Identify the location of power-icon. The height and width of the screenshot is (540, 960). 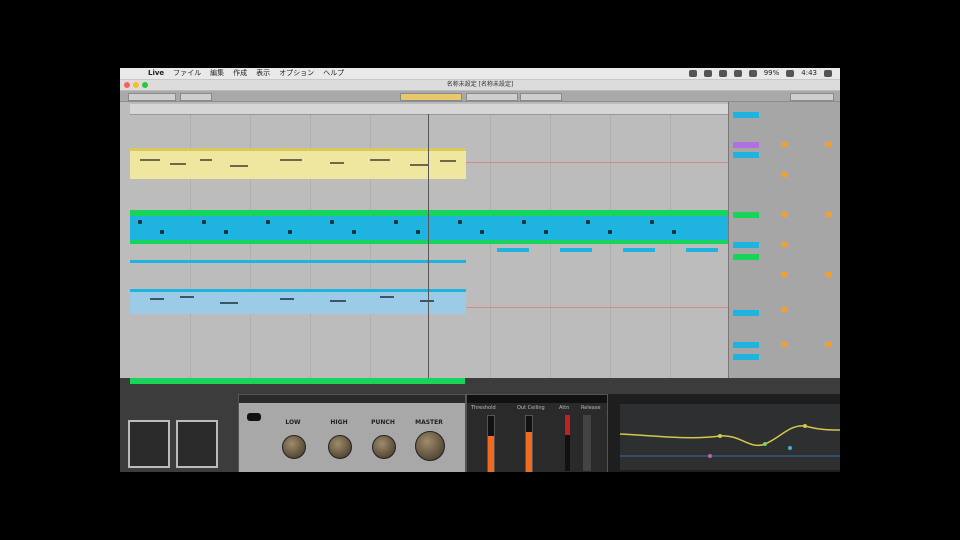
(254, 417).